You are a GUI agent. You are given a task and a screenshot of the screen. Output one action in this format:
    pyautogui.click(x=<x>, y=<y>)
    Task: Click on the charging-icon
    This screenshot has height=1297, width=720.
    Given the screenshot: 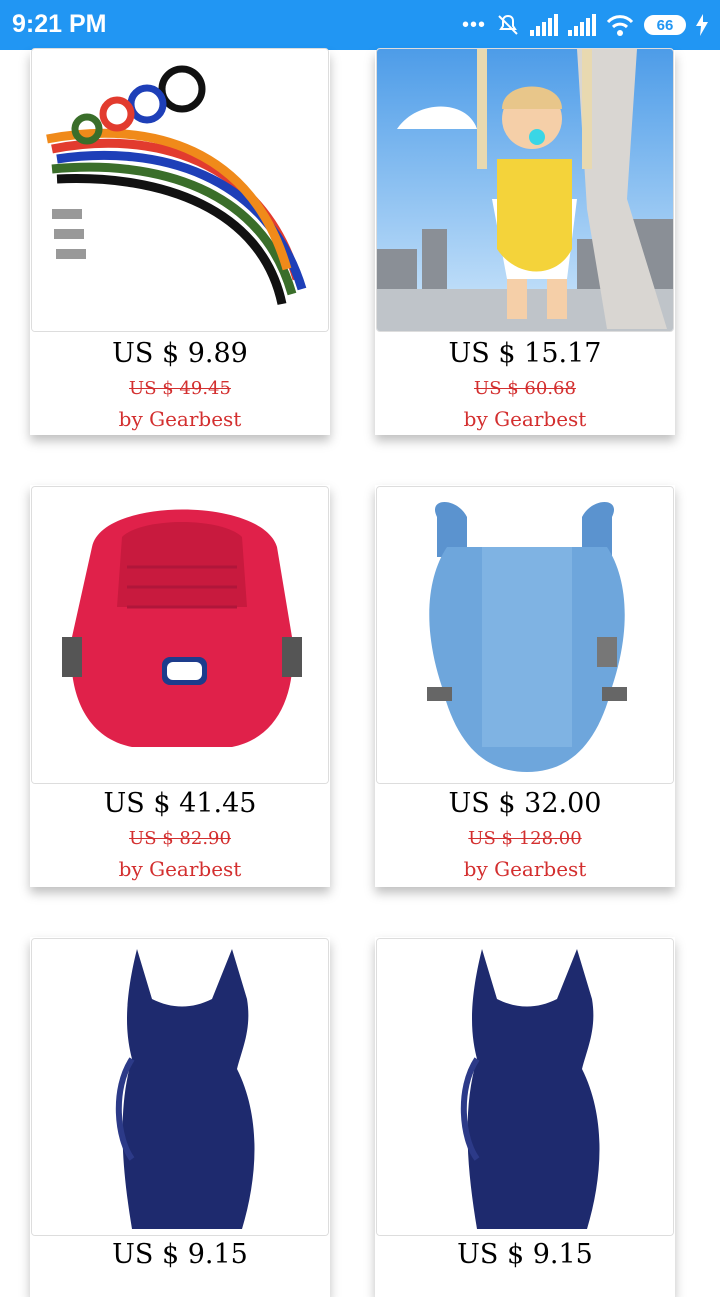 What is the action you would take?
    pyautogui.click(x=702, y=25)
    